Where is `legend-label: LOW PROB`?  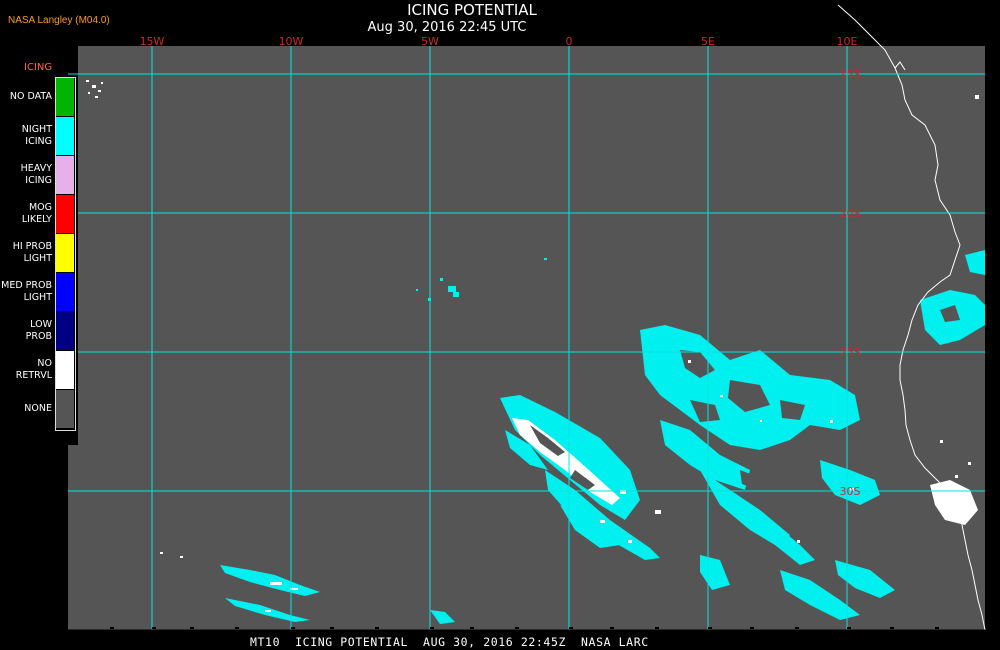 legend-label: LOW PROB is located at coordinates (38, 330).